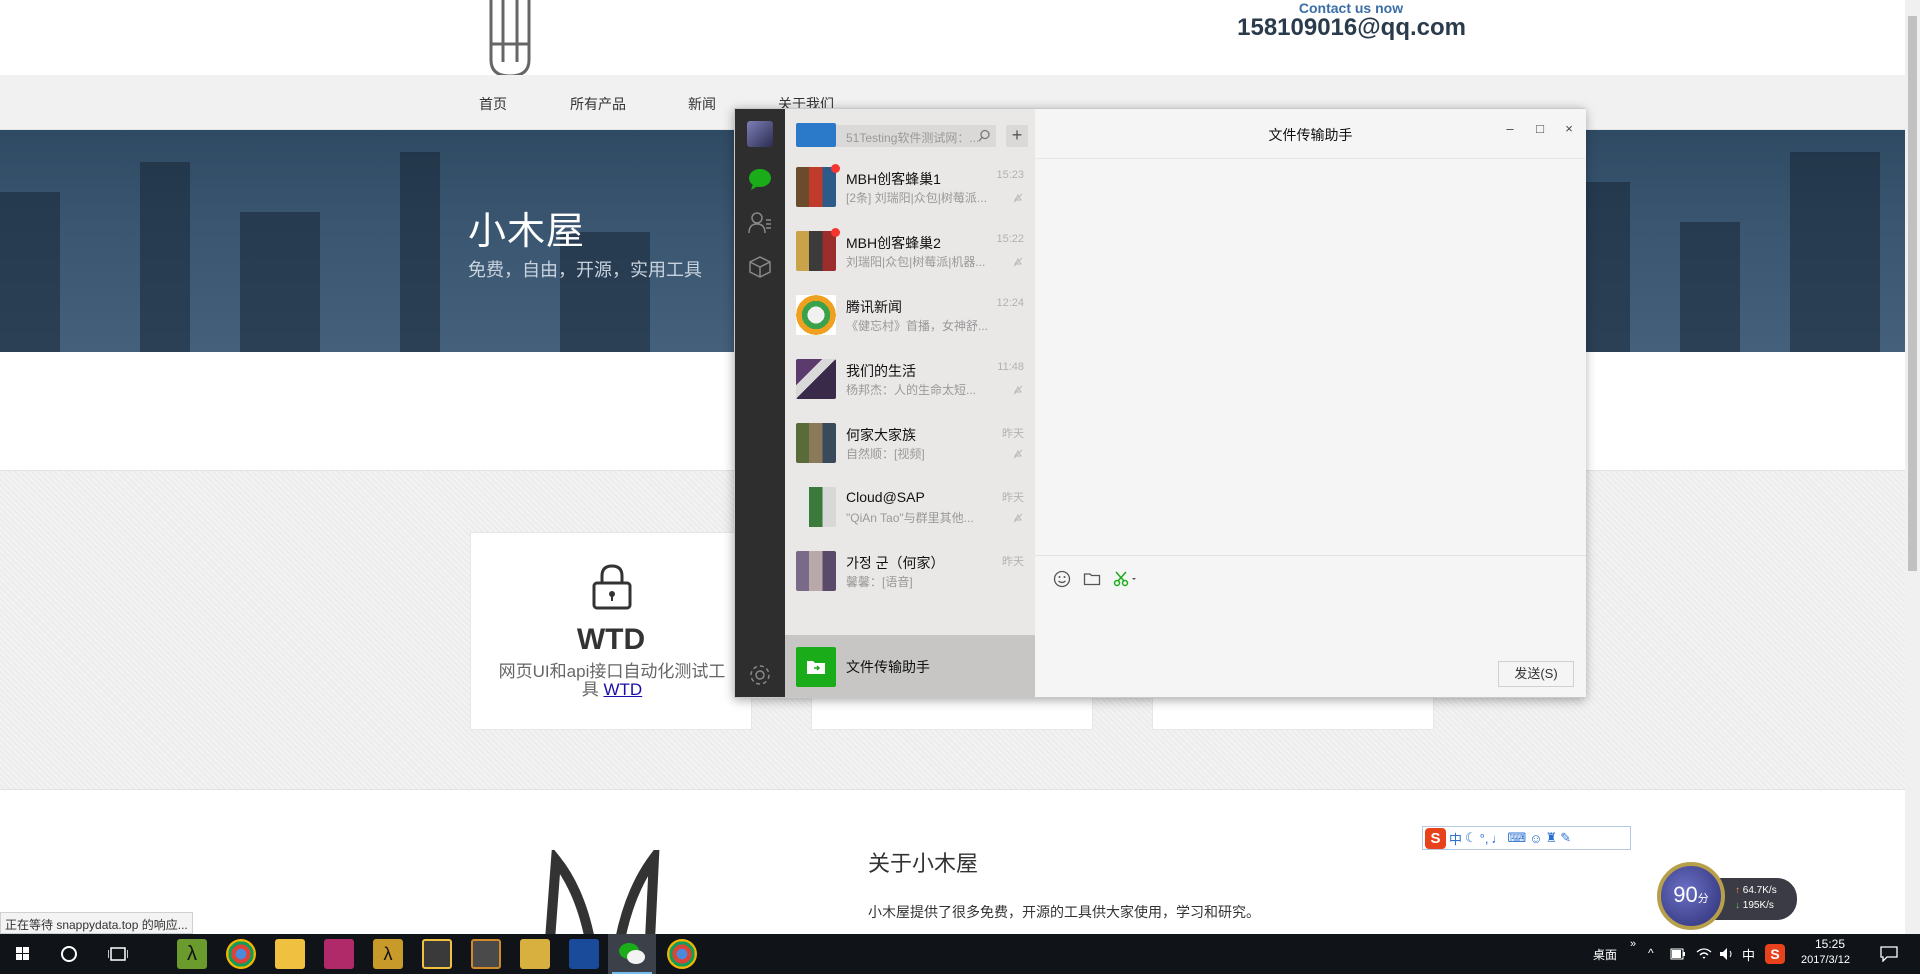 The image size is (1920, 974). What do you see at coordinates (1540, 128) in the screenshot?
I see `maximize-button: □` at bounding box center [1540, 128].